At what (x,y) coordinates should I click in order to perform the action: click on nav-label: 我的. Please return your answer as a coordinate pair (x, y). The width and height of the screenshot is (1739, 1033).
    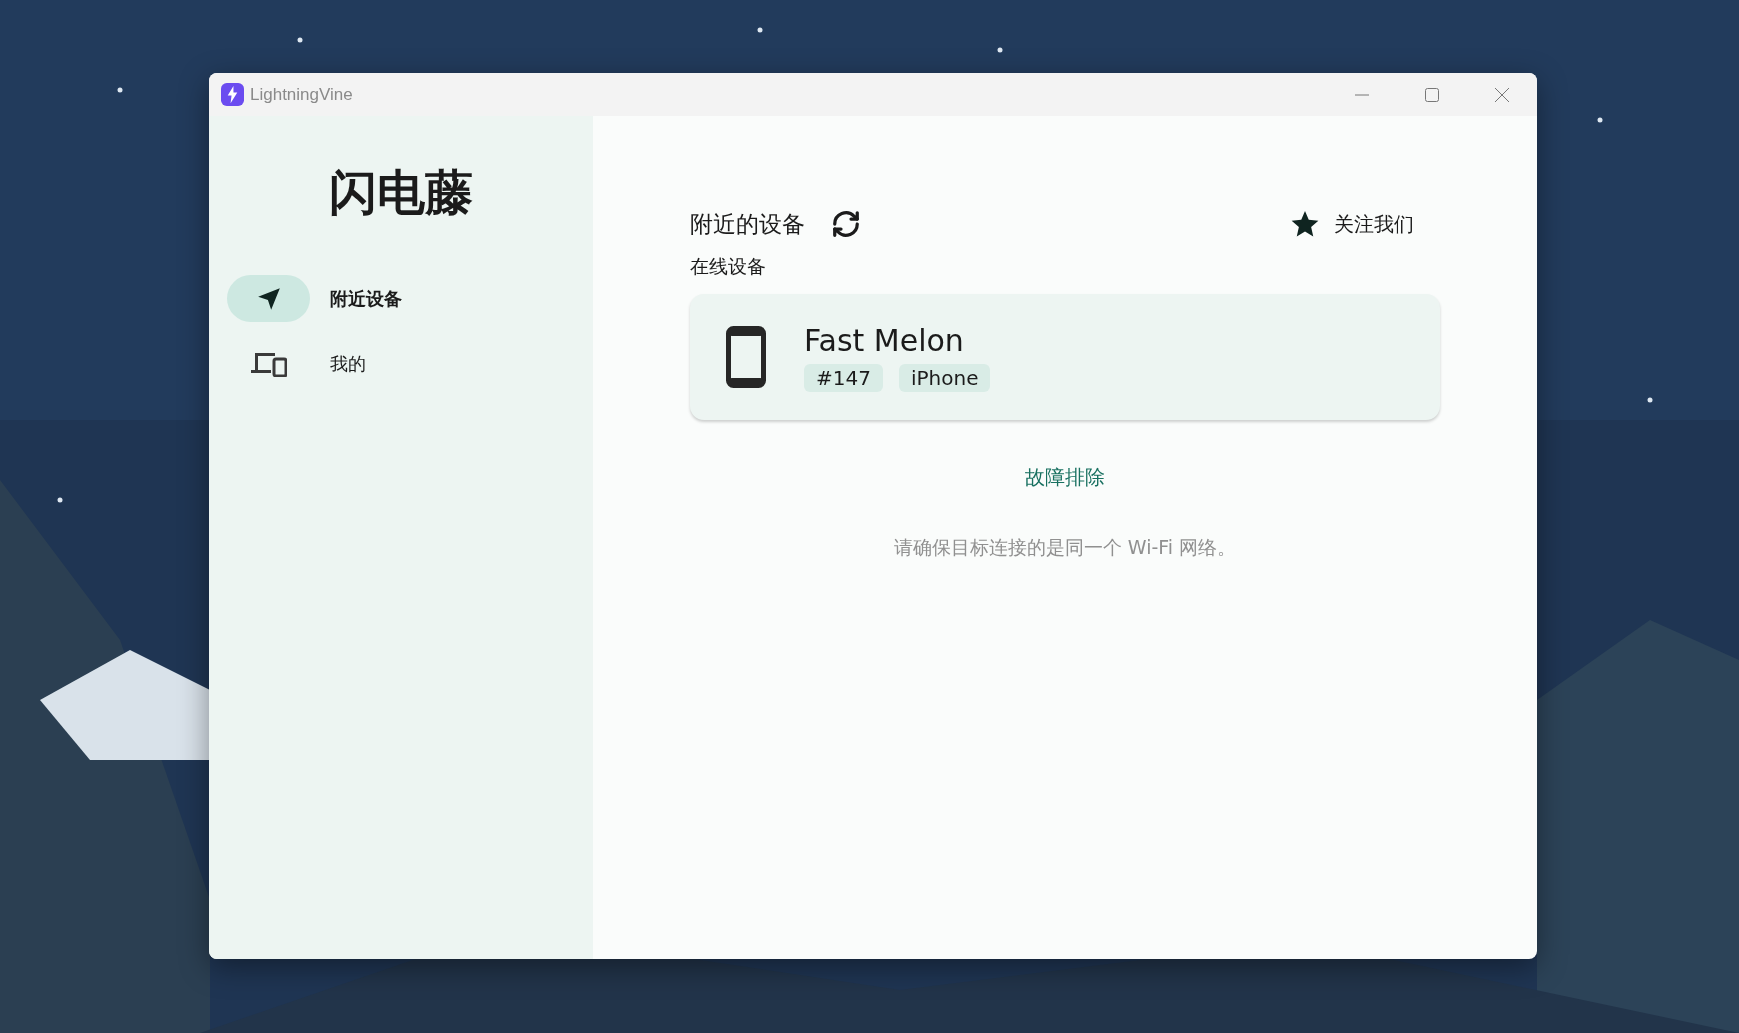
    Looking at the image, I should click on (348, 363).